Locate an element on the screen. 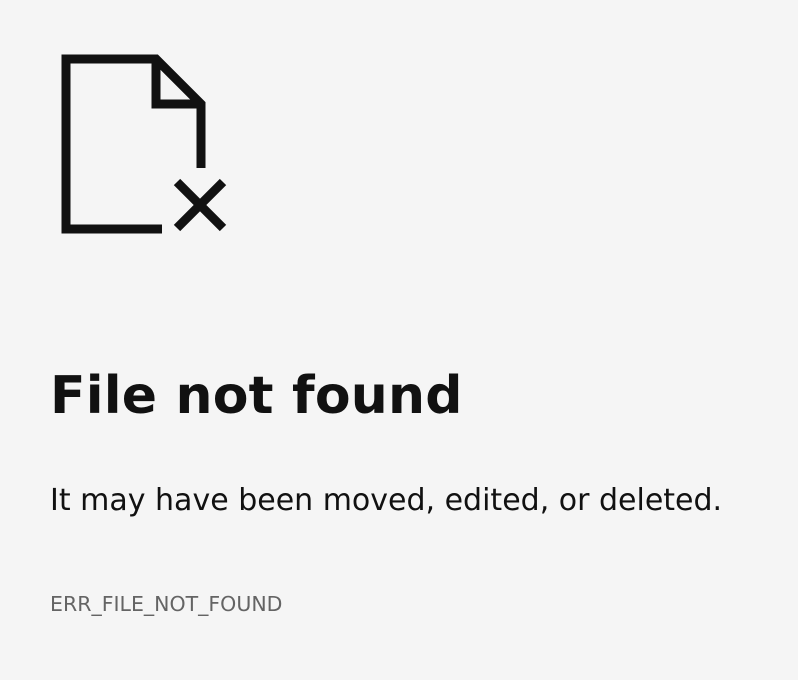 Image resolution: width=798 pixels, height=680 pixels. error-title: File not found is located at coordinates (256, 396).